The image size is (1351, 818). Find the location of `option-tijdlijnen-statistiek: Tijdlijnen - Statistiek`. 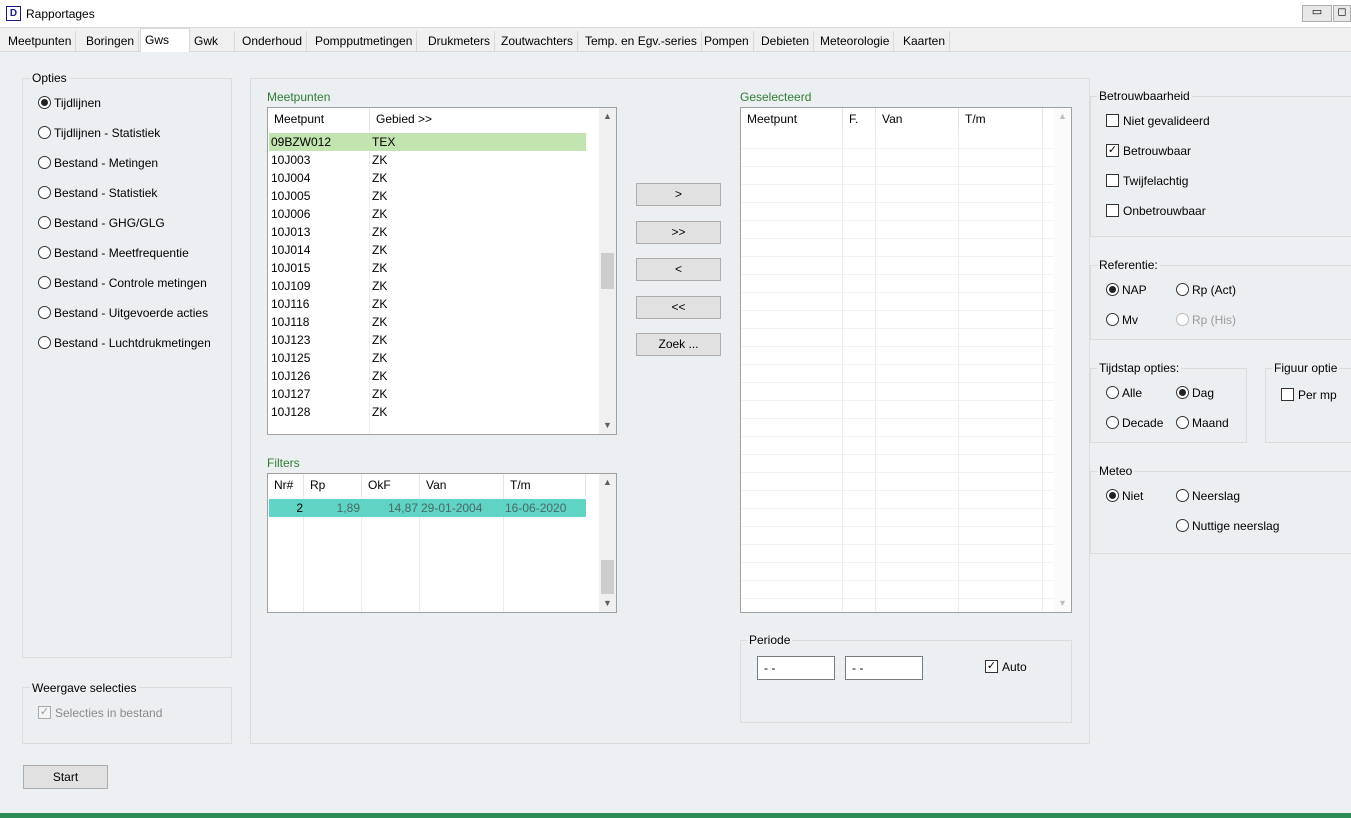

option-tijdlijnen-statistiek: Tijdlijnen - Statistiek is located at coordinates (99, 133).